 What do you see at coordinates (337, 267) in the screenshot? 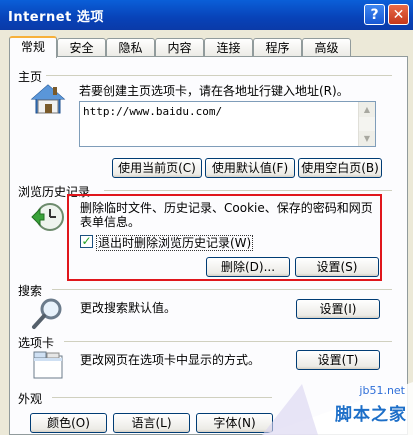
I see `history-settings-button: 设置(S)` at bounding box center [337, 267].